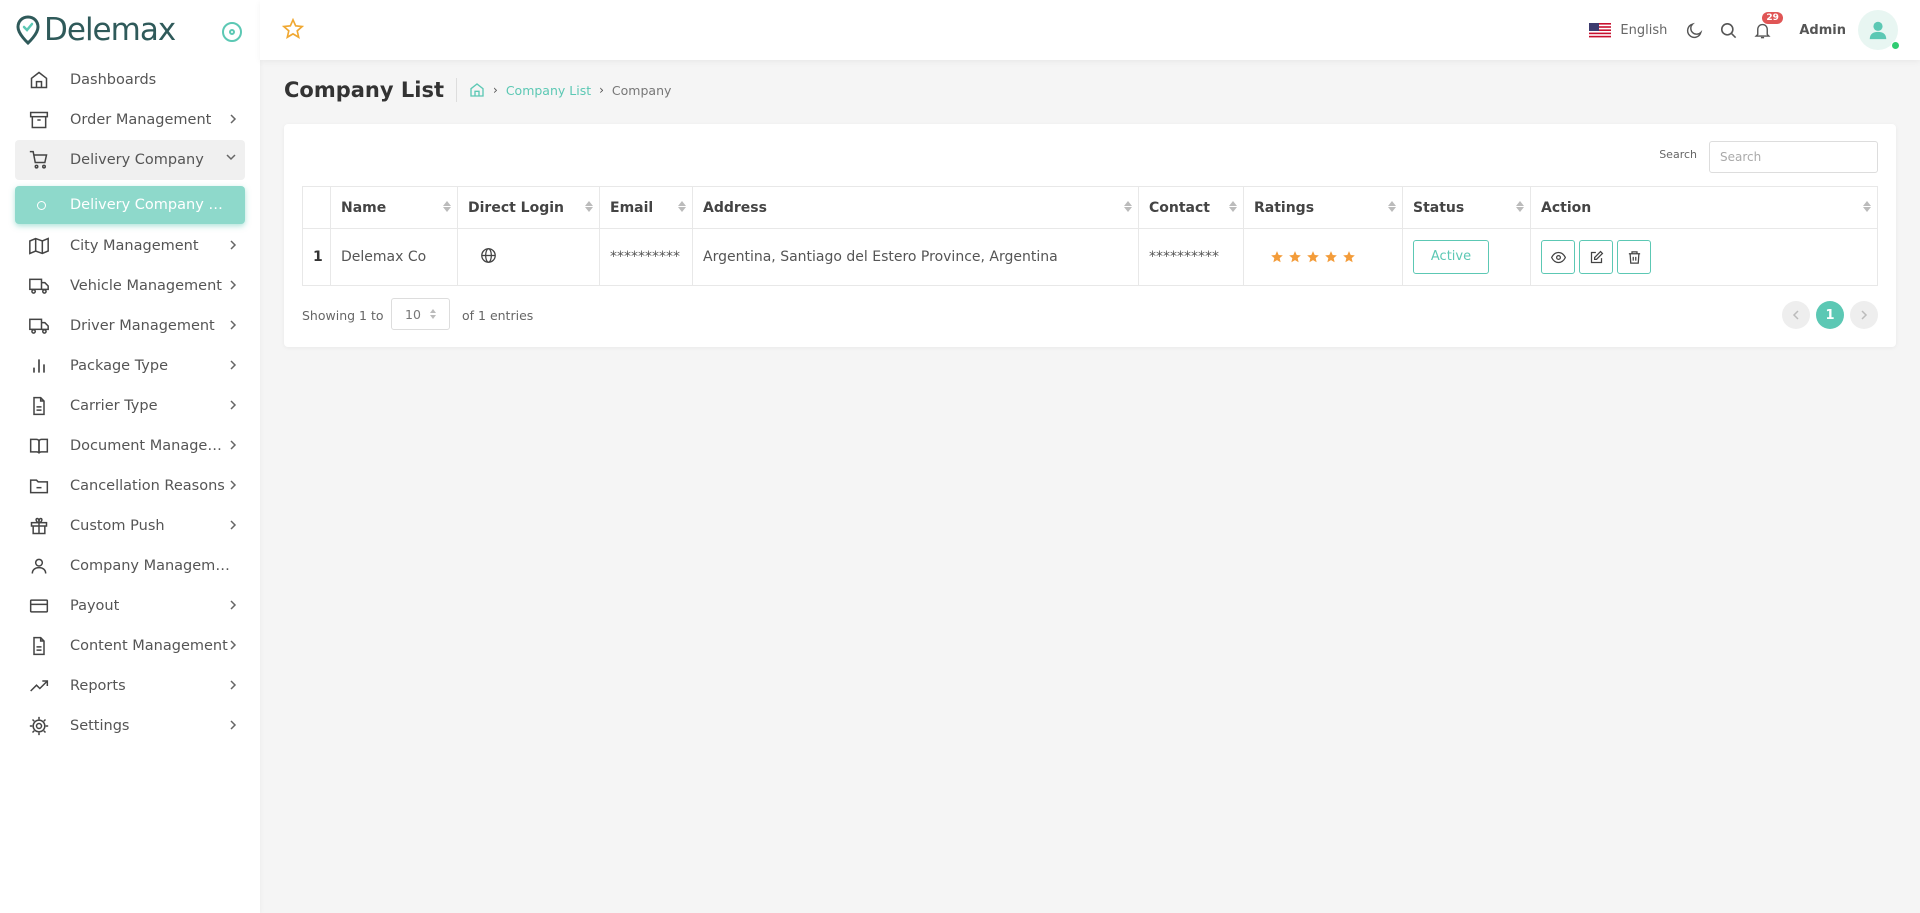 This screenshot has height=913, width=1920. I want to click on search-icon, so click(1728, 30).